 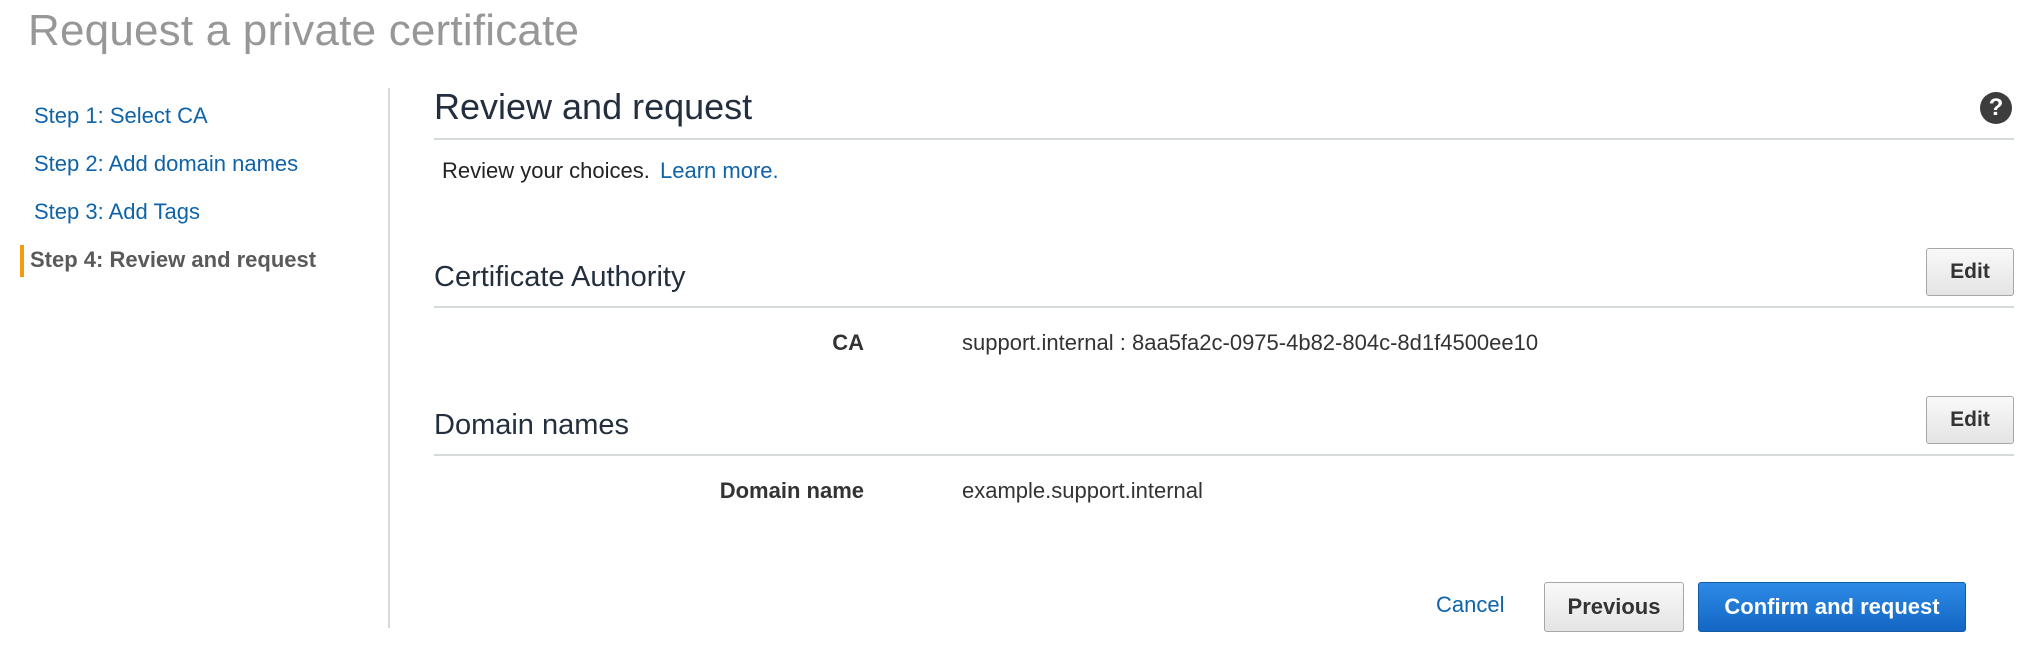 I want to click on intro-text: Review your choices. Learn more., so click(x=1224, y=171).